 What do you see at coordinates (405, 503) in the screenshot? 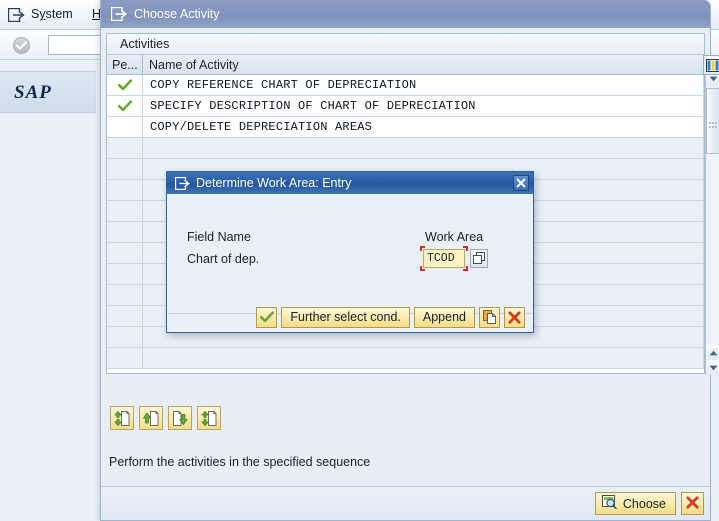
I see `choose-activity-footer: Choose` at bounding box center [405, 503].